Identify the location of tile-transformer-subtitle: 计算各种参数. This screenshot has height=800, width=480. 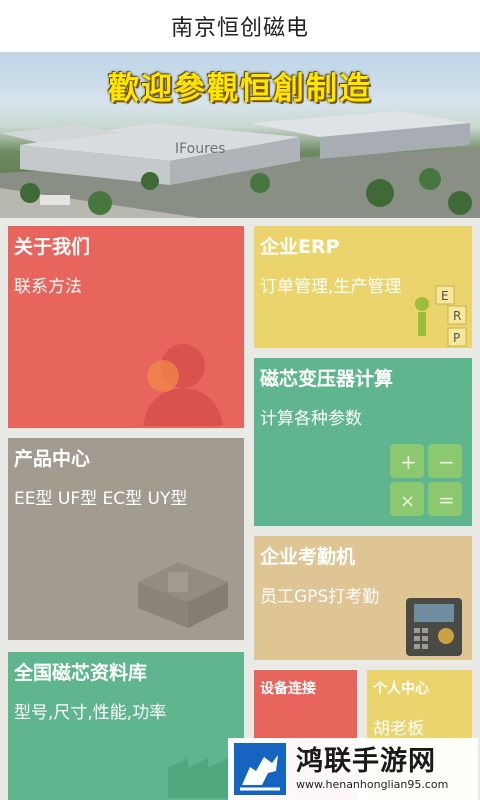
(311, 419).